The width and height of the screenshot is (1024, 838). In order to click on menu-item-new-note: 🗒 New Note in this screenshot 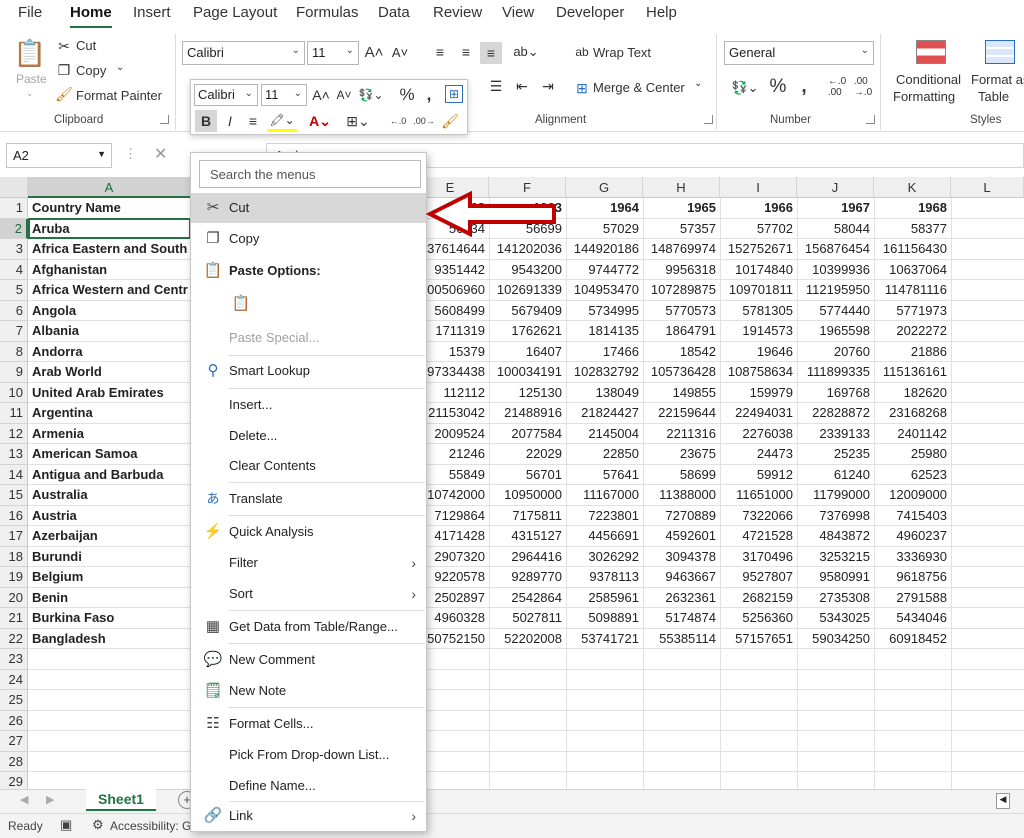, I will do `click(308, 691)`.